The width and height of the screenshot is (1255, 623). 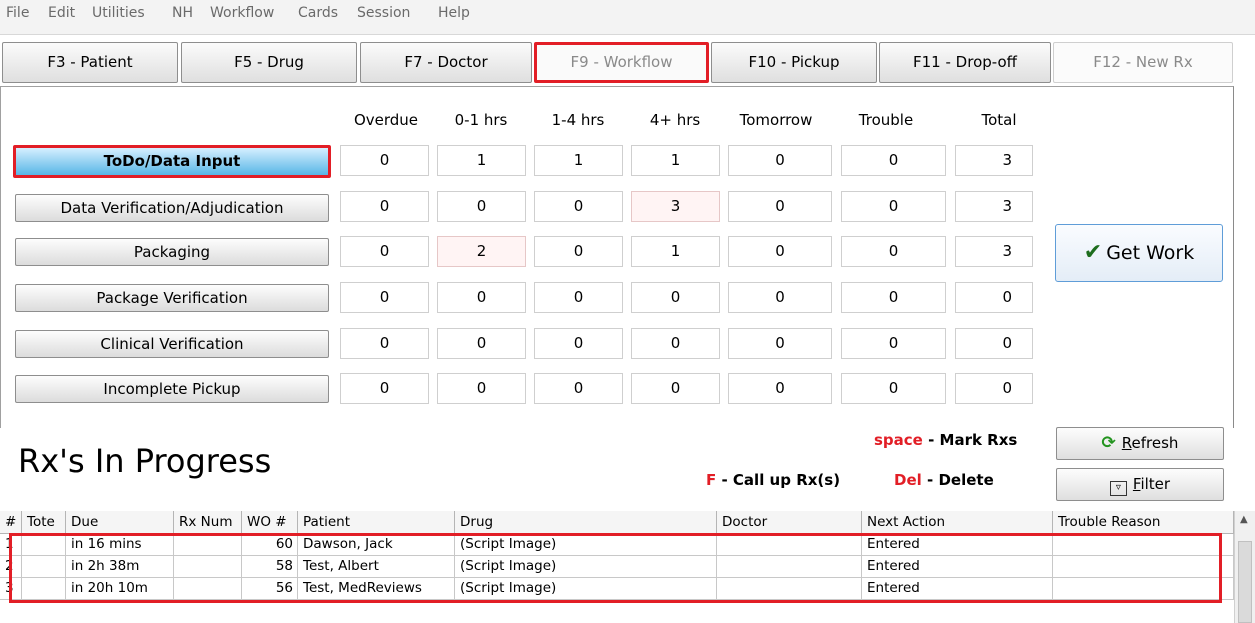 I want to click on grid-cell: 60, so click(x=270, y=545).